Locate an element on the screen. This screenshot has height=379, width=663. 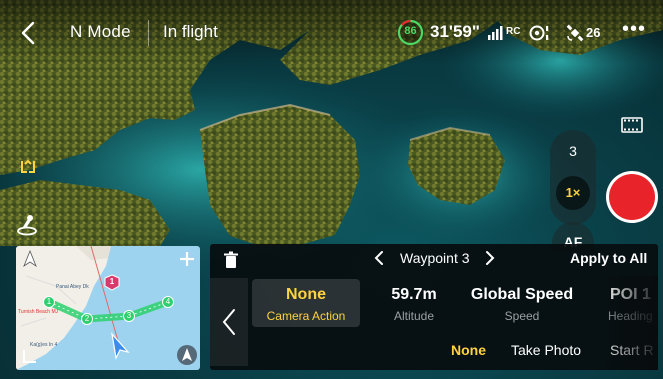
flight-time: 31'59" is located at coordinates (455, 31).